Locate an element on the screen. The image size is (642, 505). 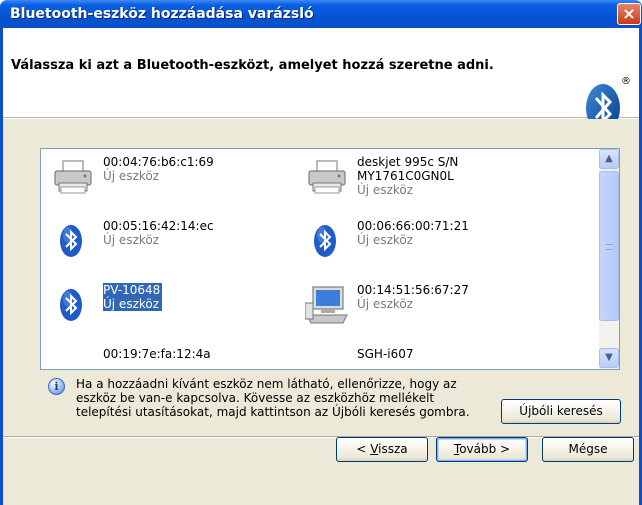
device-item: SGH-i607 is located at coordinates (428, 357).